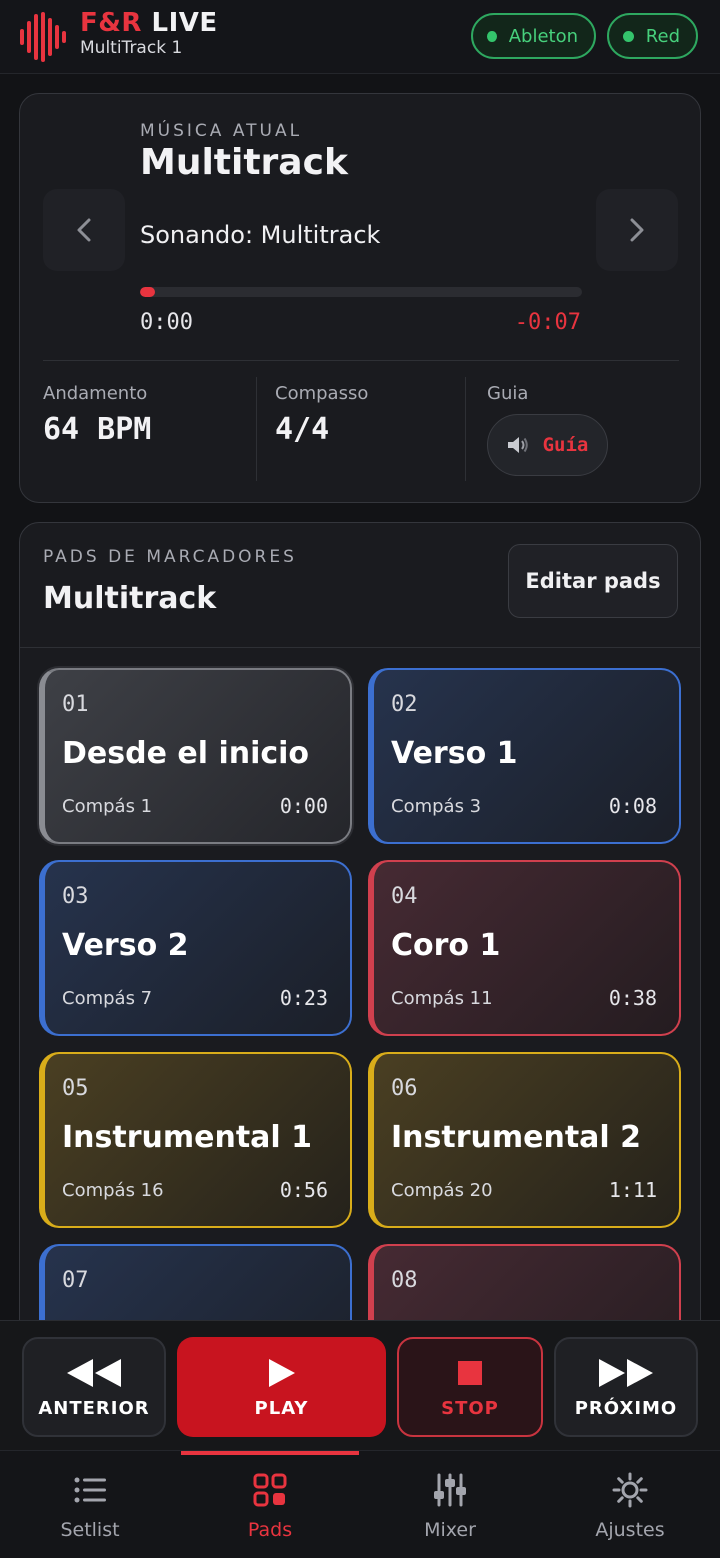 The image size is (720, 1558). I want to click on edit-pads-button: Editar pads, so click(593, 581).